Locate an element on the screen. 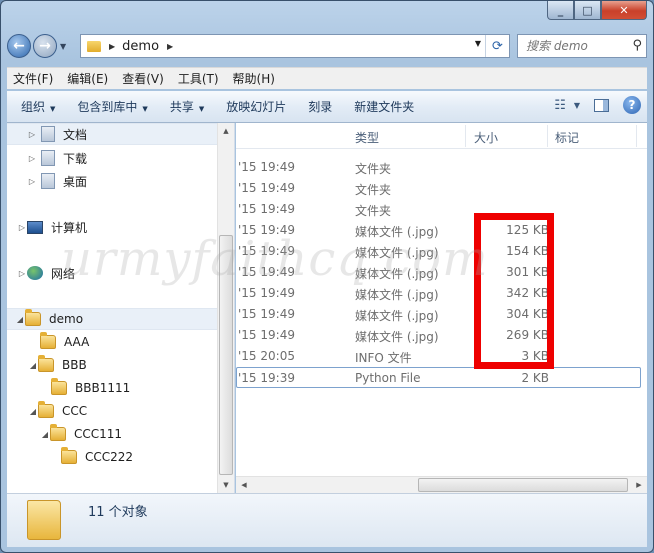 The height and width of the screenshot is (553, 654). file-row: '15 19:49 媒体文件 (.jpg) 342 KB is located at coordinates (438, 293).